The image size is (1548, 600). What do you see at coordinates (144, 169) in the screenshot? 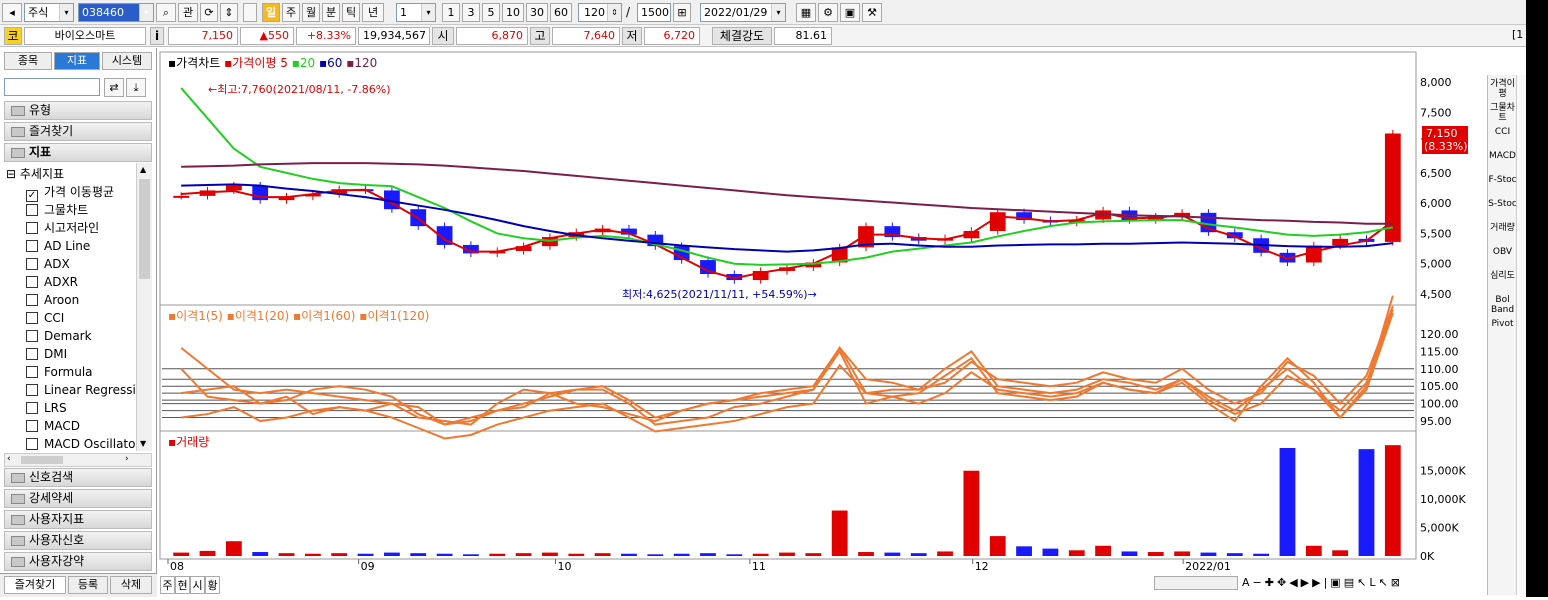
I see `scroll-up-icon: ▲` at bounding box center [144, 169].